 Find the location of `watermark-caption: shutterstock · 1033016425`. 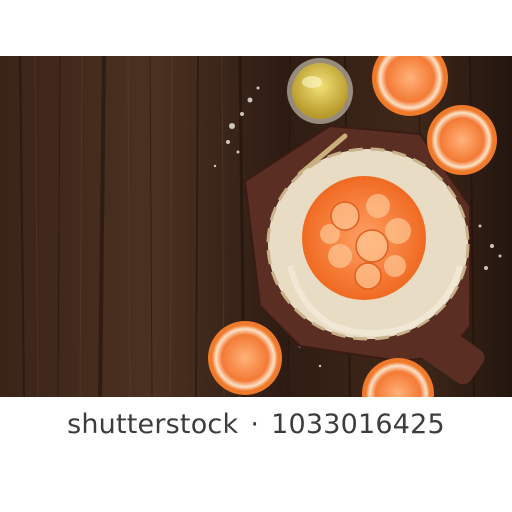

watermark-caption: shutterstock · 1033016425 is located at coordinates (256, 424).